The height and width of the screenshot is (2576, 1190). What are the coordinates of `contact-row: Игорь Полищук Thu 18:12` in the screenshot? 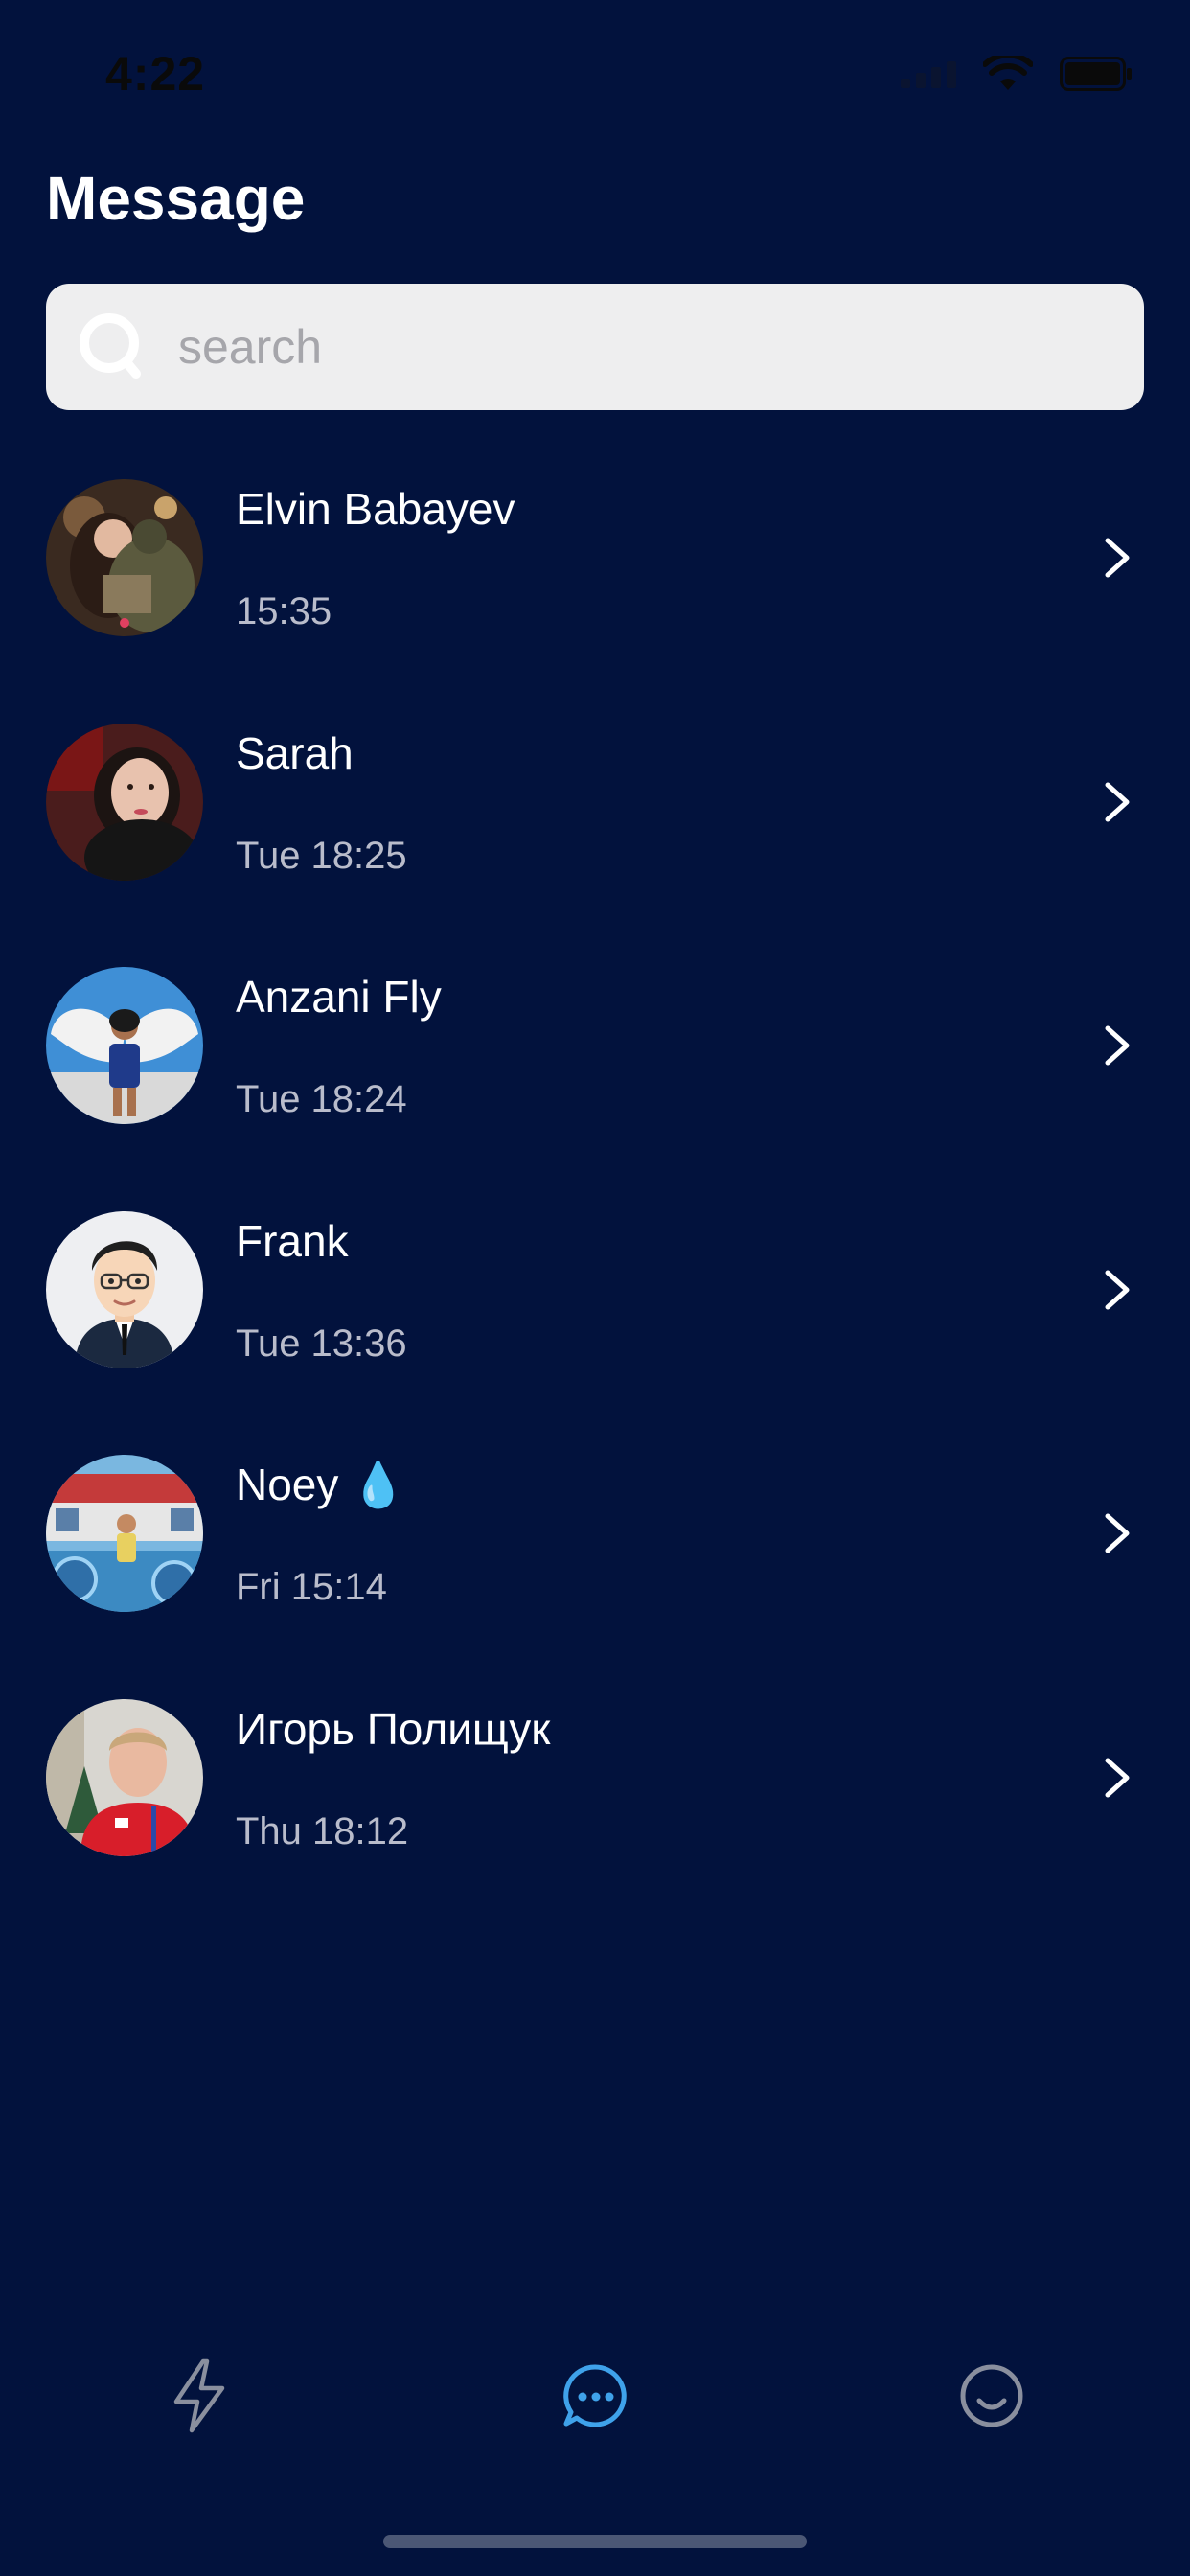 It's located at (595, 1813).